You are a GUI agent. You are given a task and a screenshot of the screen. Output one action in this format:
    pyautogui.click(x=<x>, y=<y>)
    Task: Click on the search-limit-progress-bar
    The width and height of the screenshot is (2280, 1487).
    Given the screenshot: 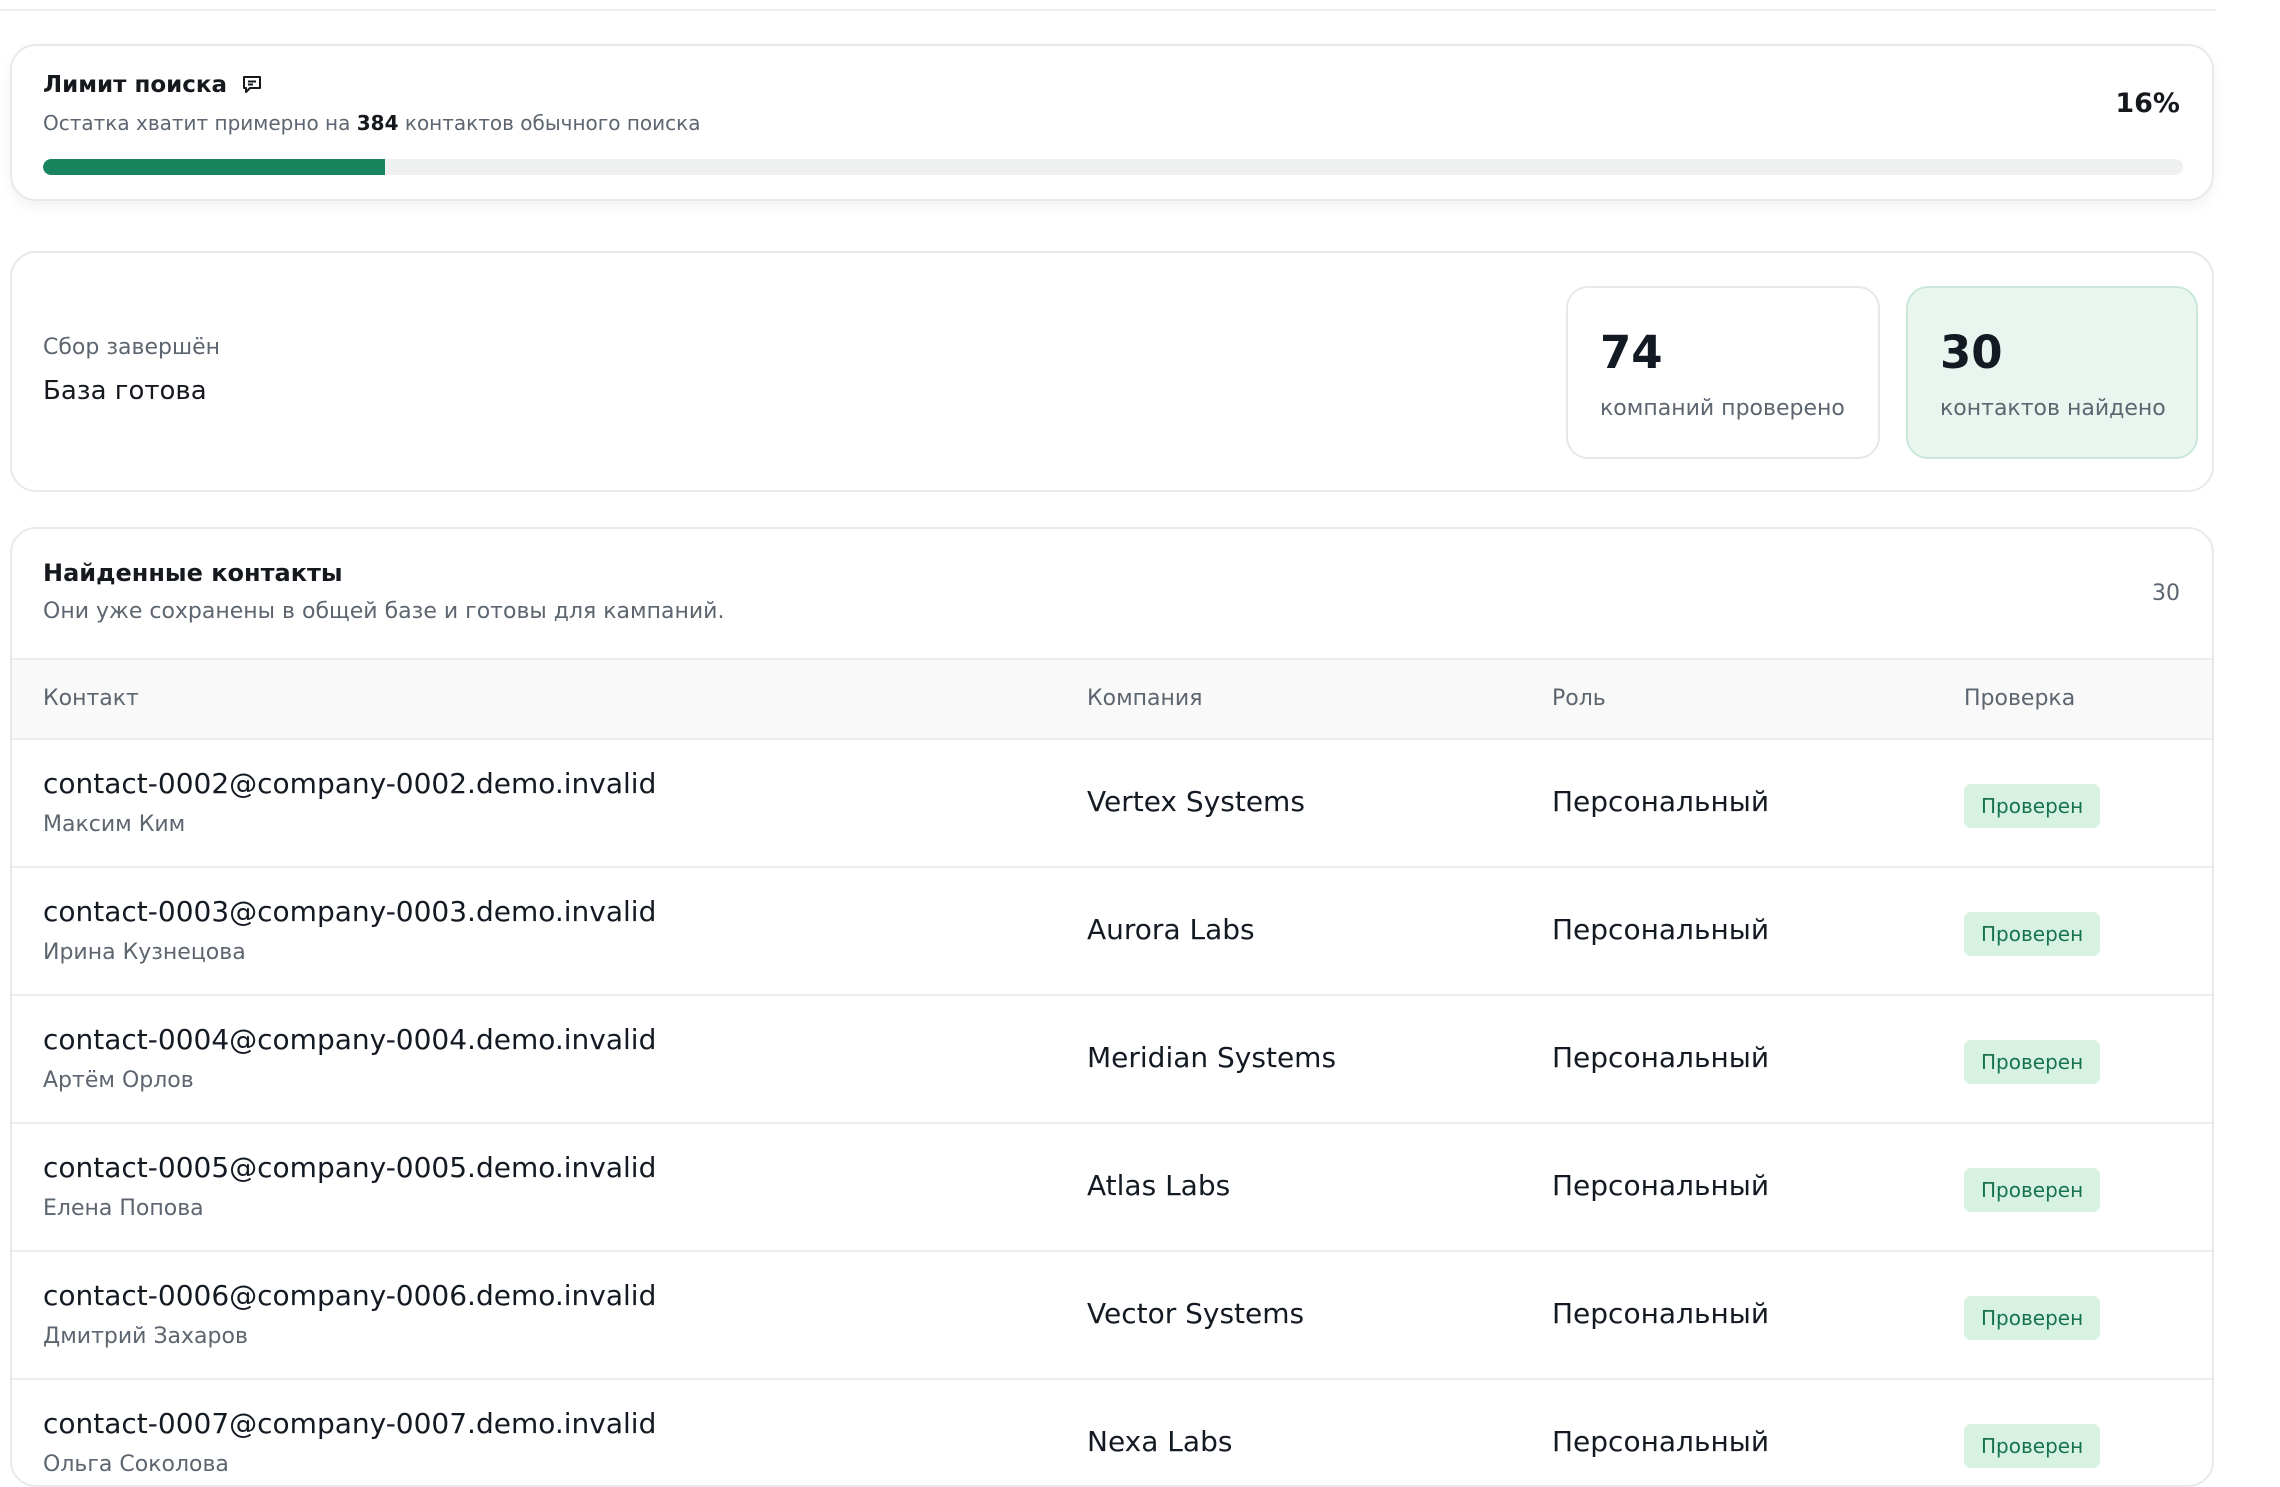 What is the action you would take?
    pyautogui.click(x=1113, y=167)
    